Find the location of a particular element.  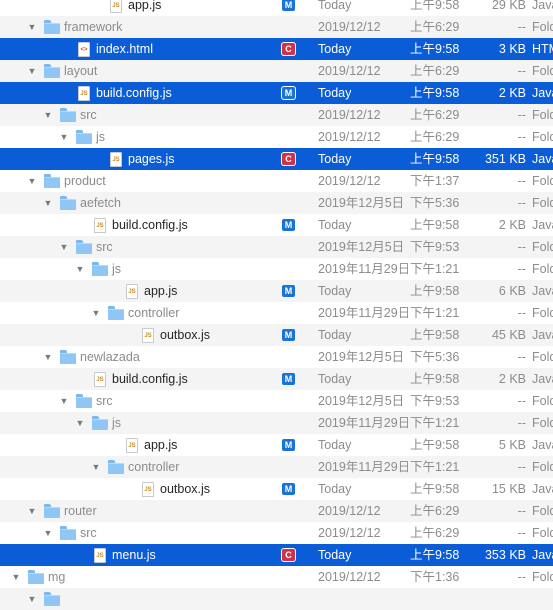

file-row: JS app.js M Today 上午9:58 6 KB Java is located at coordinates (276, 291).